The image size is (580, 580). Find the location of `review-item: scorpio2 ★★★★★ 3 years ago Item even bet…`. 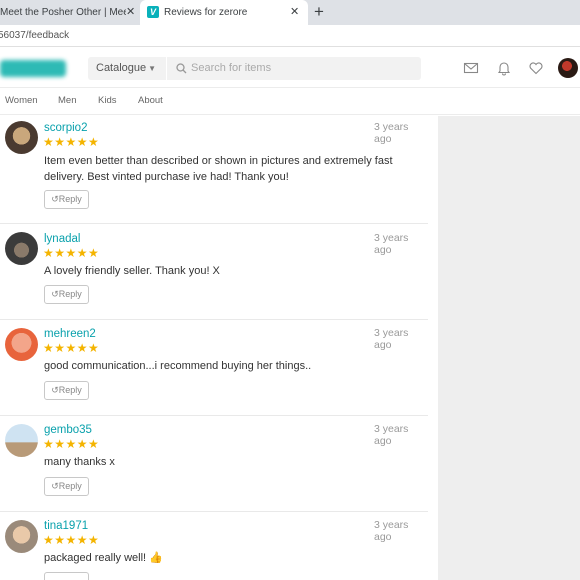

review-item: scorpio2 ★★★★★ 3 years ago Item even bet… is located at coordinates (214, 170).